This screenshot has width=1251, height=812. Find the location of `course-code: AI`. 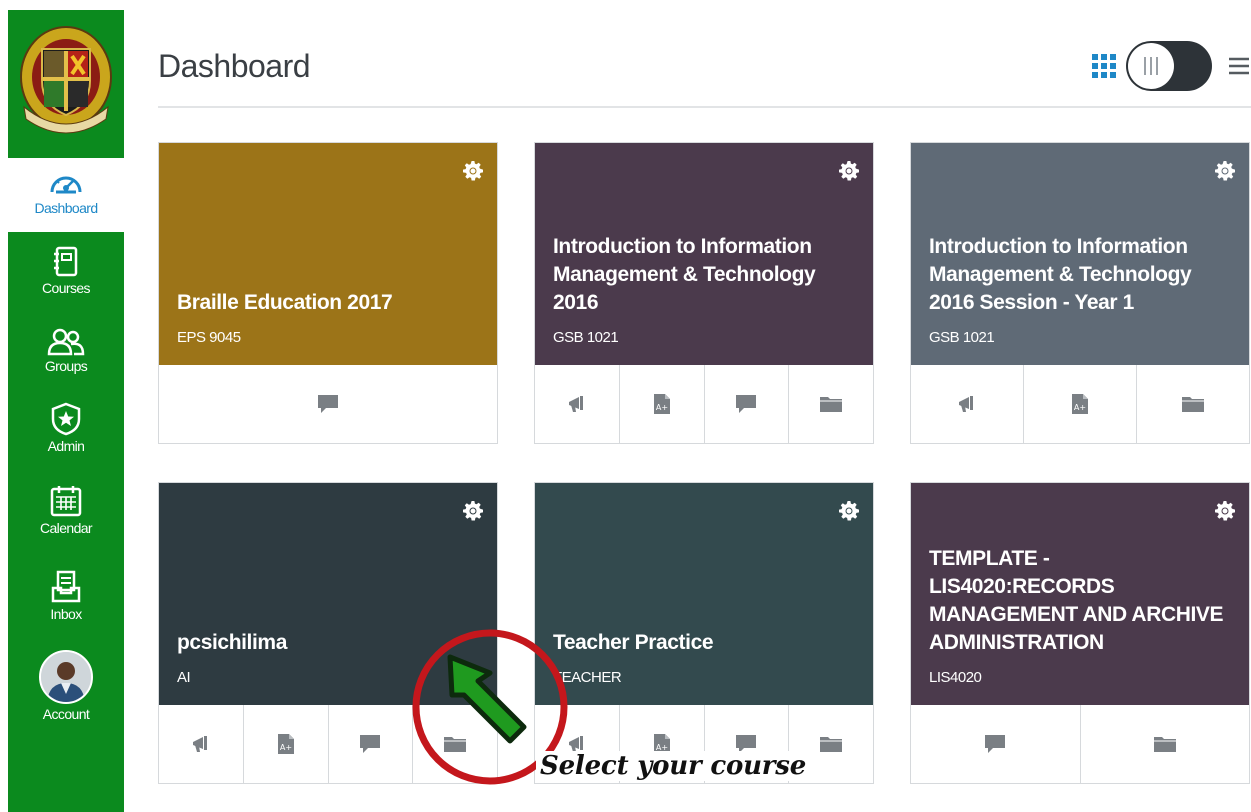

course-code: AI is located at coordinates (184, 677).